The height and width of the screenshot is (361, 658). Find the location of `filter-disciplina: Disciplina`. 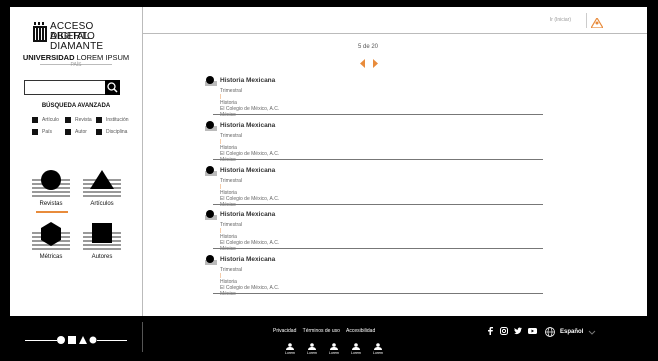

filter-disciplina: Disciplina is located at coordinates (111, 132).